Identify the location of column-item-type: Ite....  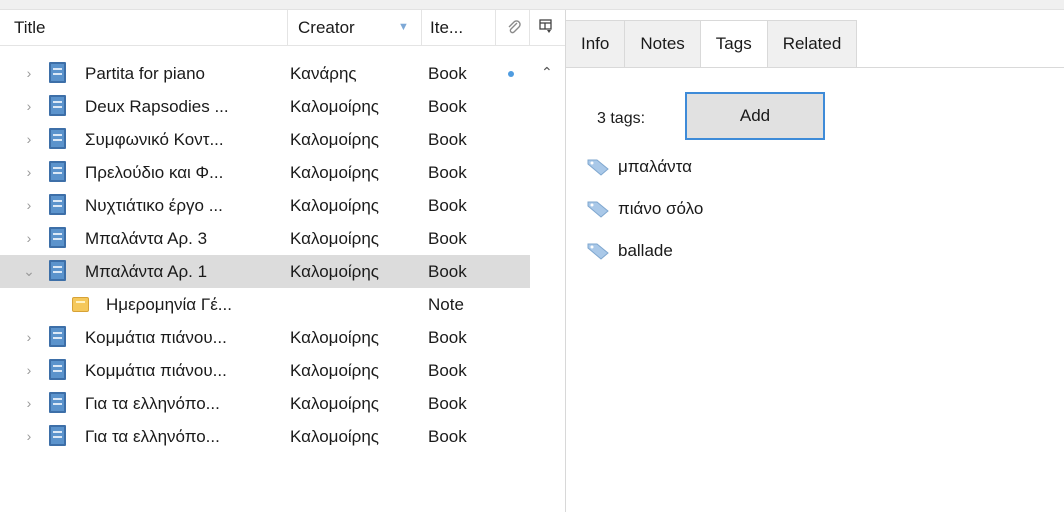
(459, 27).